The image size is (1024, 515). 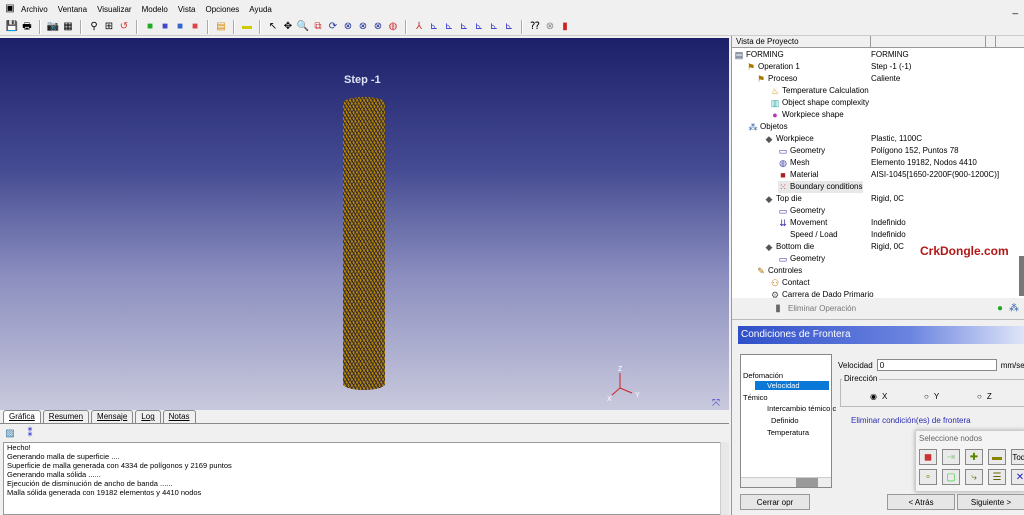 What do you see at coordinates (820, 187) in the screenshot?
I see `tree-item: ⁙ Boundary conditions` at bounding box center [820, 187].